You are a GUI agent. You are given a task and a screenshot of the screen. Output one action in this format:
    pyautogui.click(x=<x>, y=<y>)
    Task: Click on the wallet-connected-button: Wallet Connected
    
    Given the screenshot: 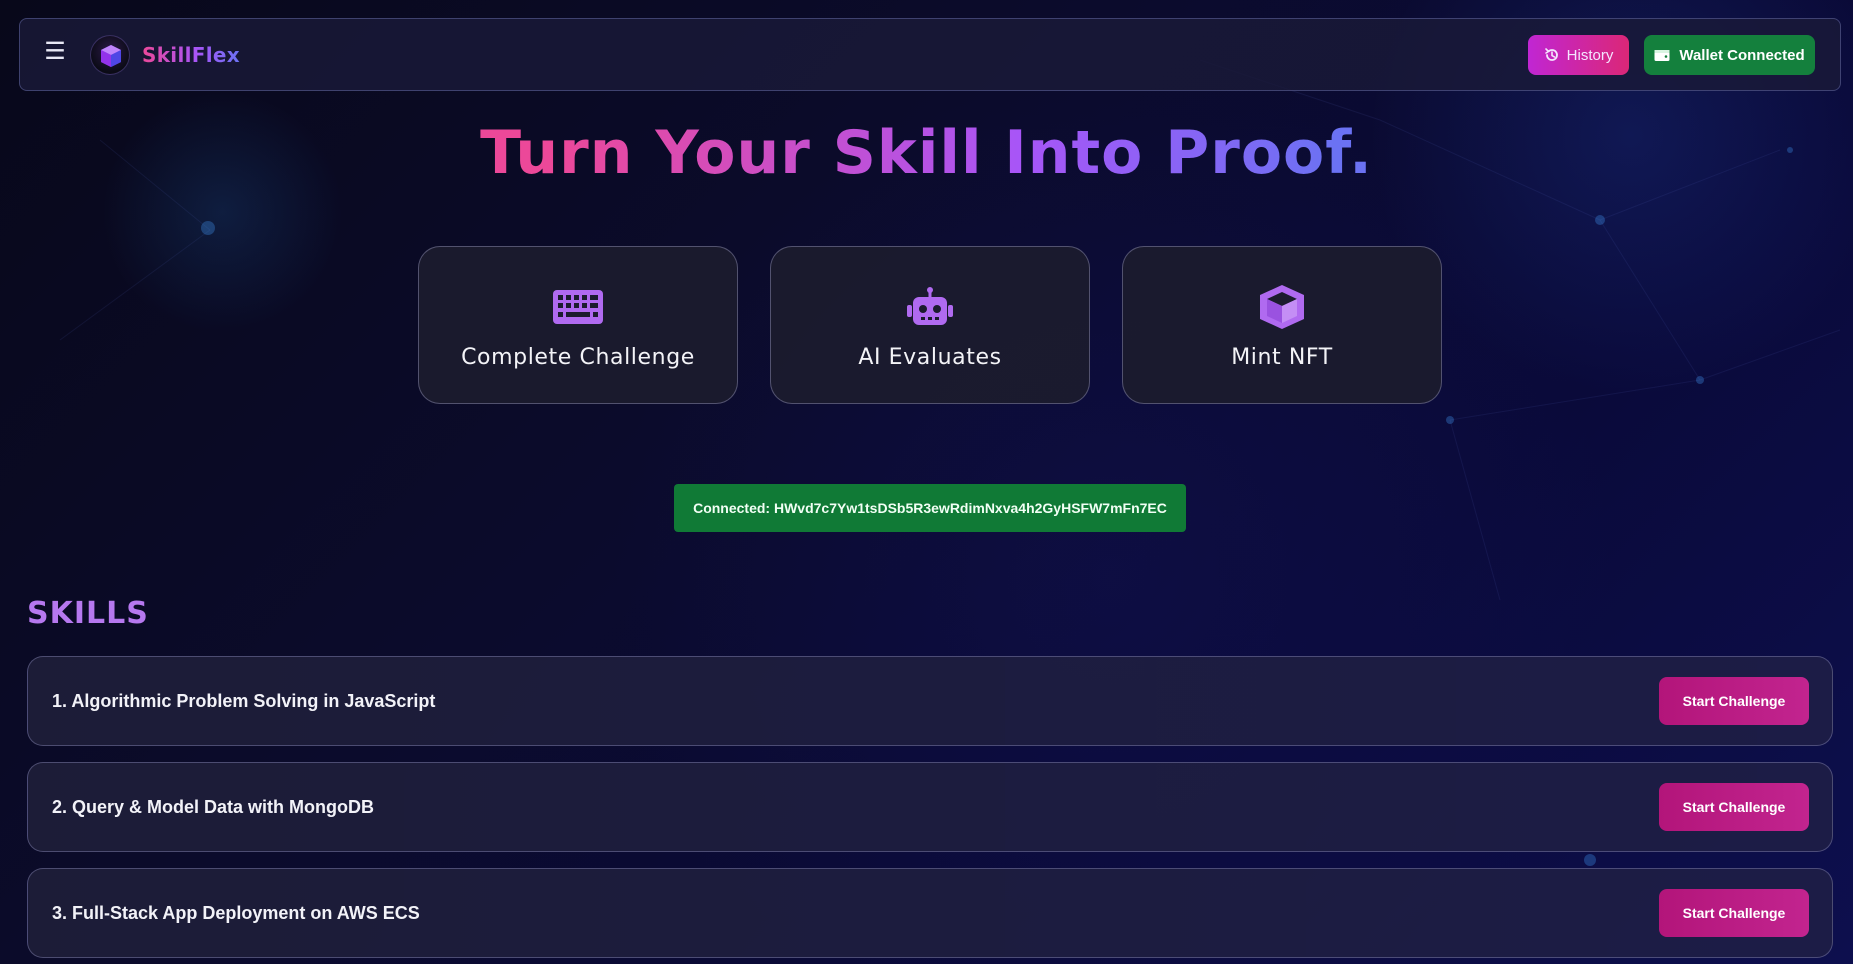 What is the action you would take?
    pyautogui.click(x=1729, y=55)
    